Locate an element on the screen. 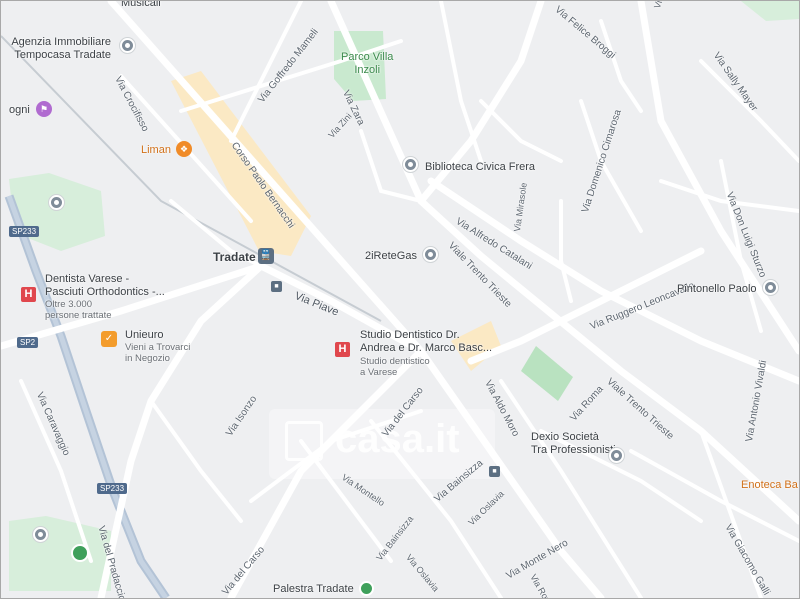 The image size is (800, 599). train-station-icon: 🚆 is located at coordinates (266, 256).